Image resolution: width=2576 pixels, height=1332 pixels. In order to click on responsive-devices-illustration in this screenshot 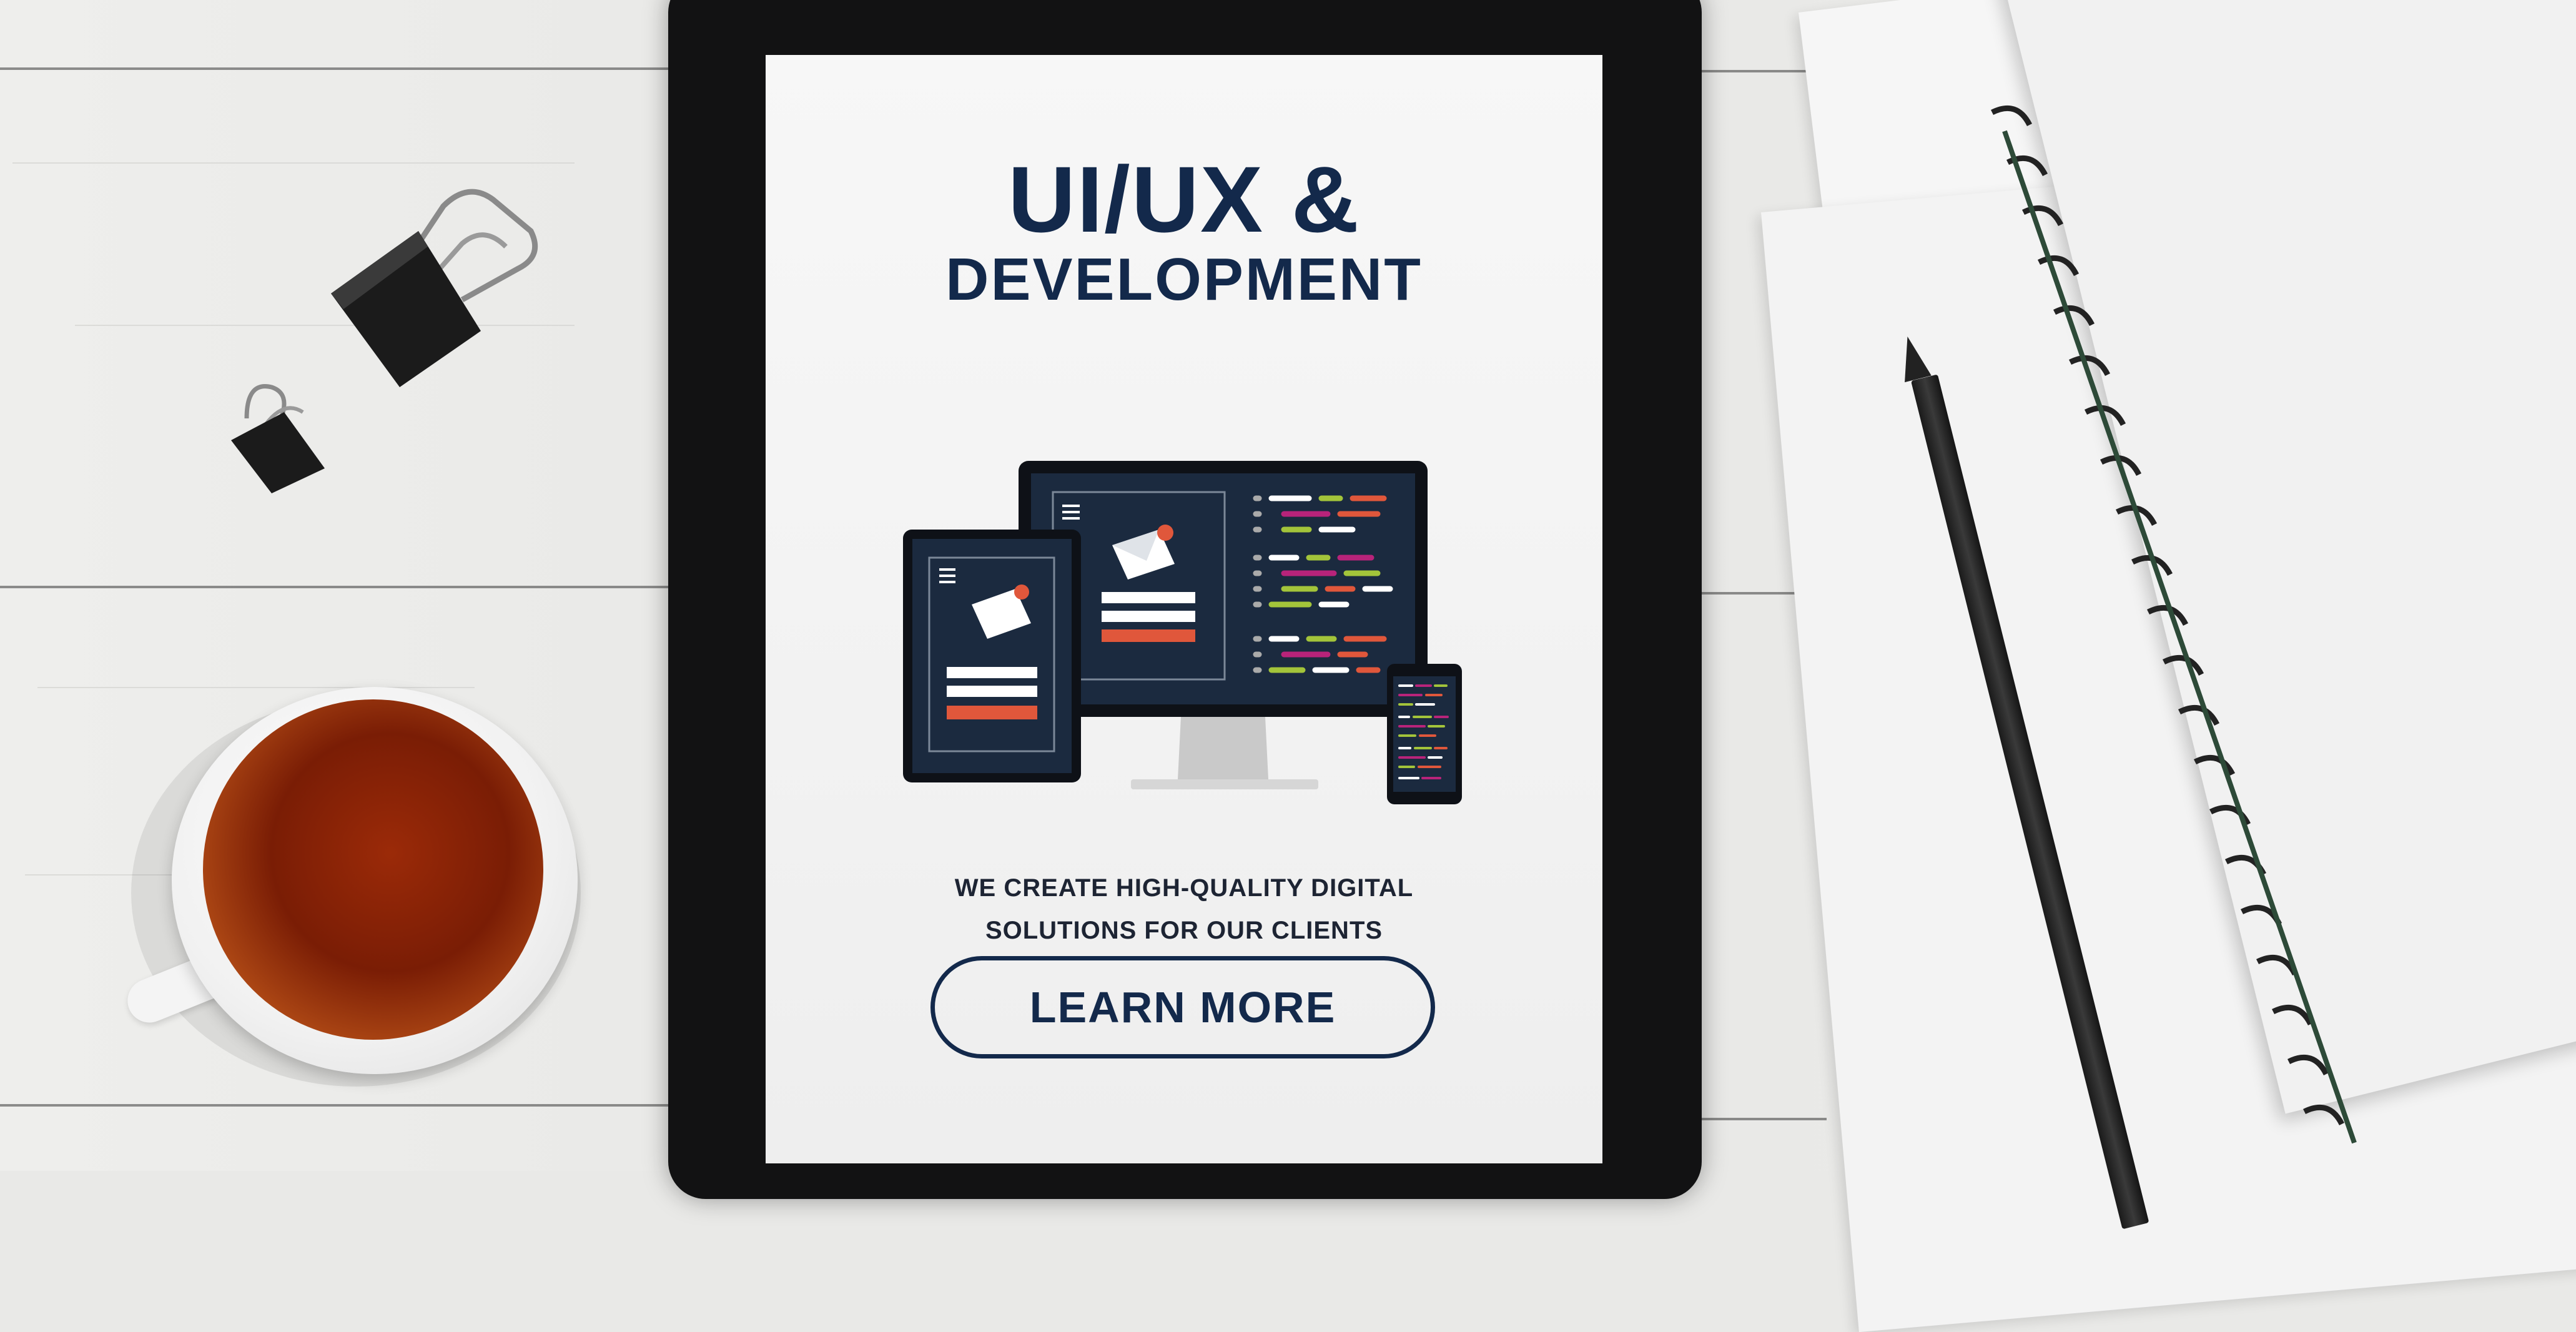, I will do `click(1182, 632)`.